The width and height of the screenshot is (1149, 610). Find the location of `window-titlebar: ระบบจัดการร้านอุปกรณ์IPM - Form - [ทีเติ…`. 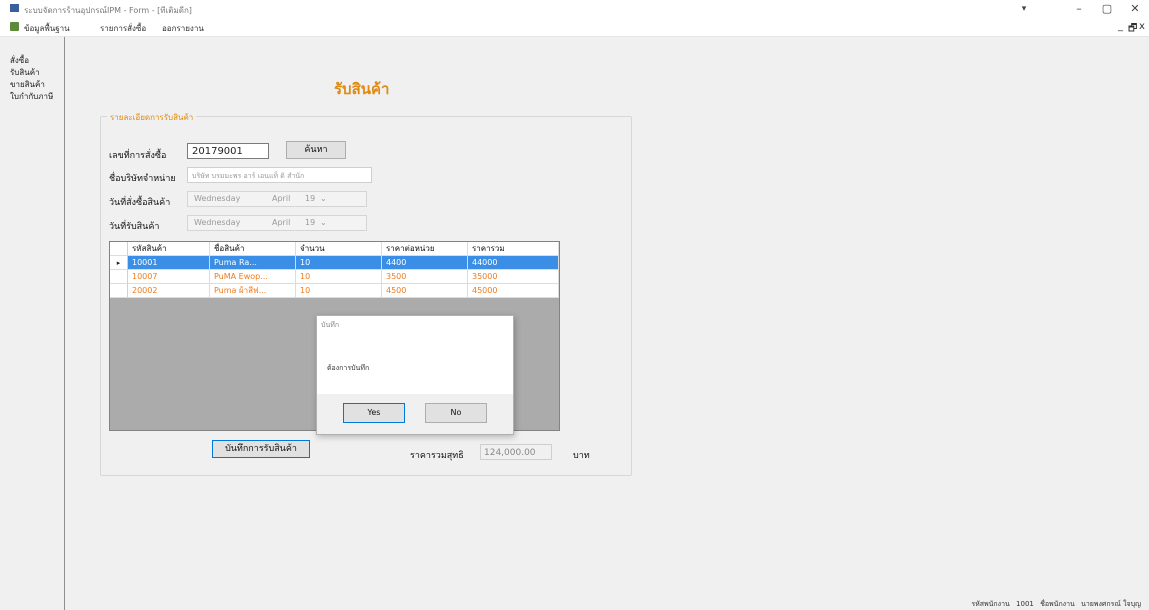

window-titlebar: ระบบจัดการร้านอุปกรณ์IPM - Form - [ทีเติ… is located at coordinates (574, 9).